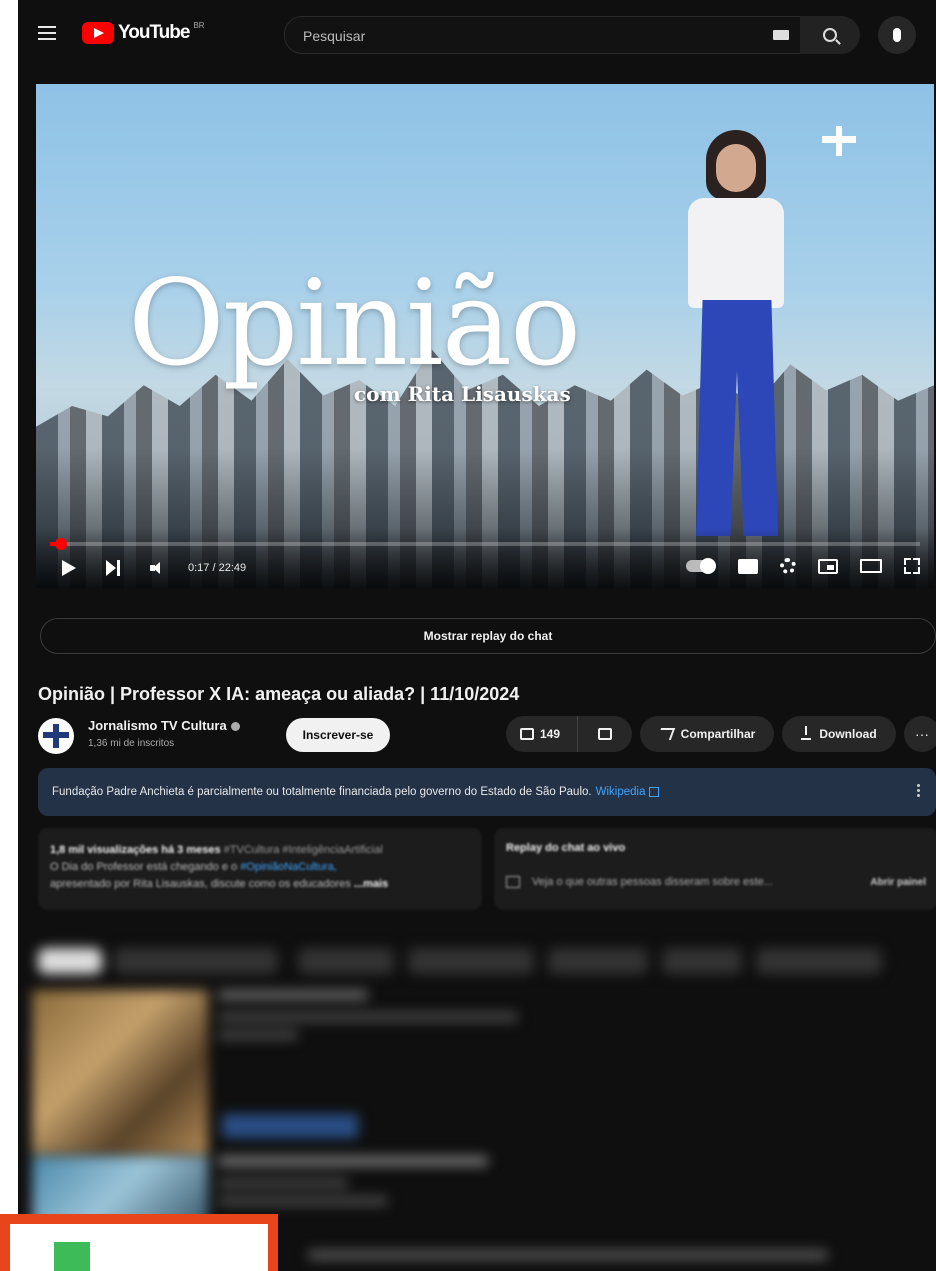  I want to click on play-icon, so click(69, 568).